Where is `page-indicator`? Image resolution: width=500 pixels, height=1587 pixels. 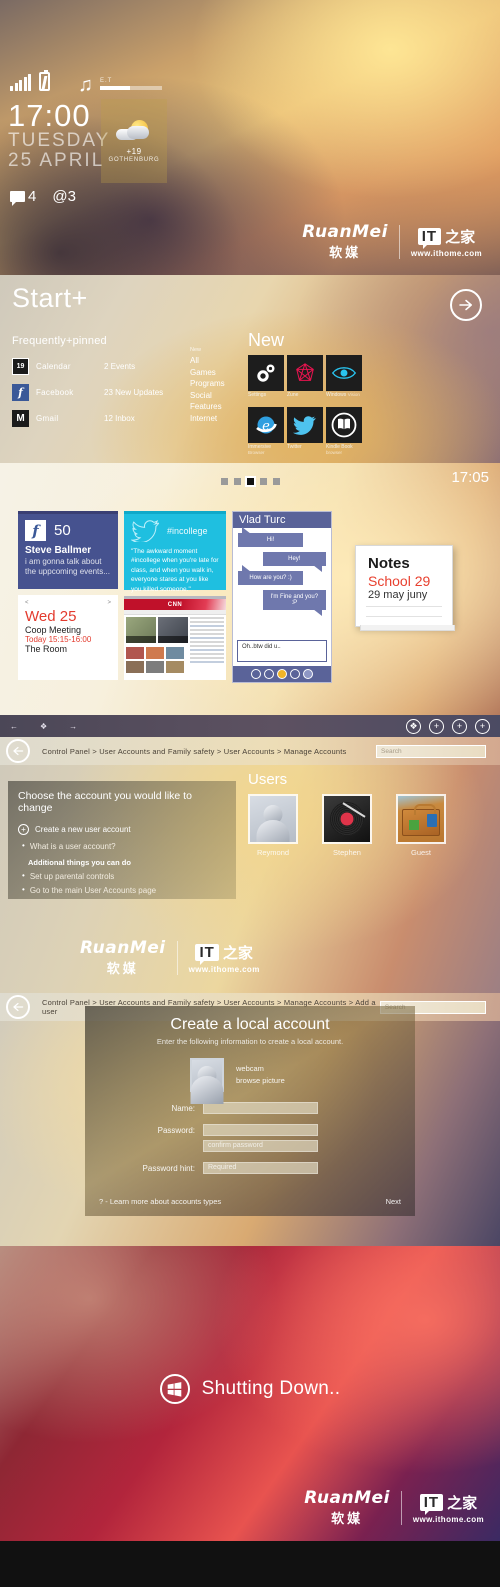 page-indicator is located at coordinates (250, 481).